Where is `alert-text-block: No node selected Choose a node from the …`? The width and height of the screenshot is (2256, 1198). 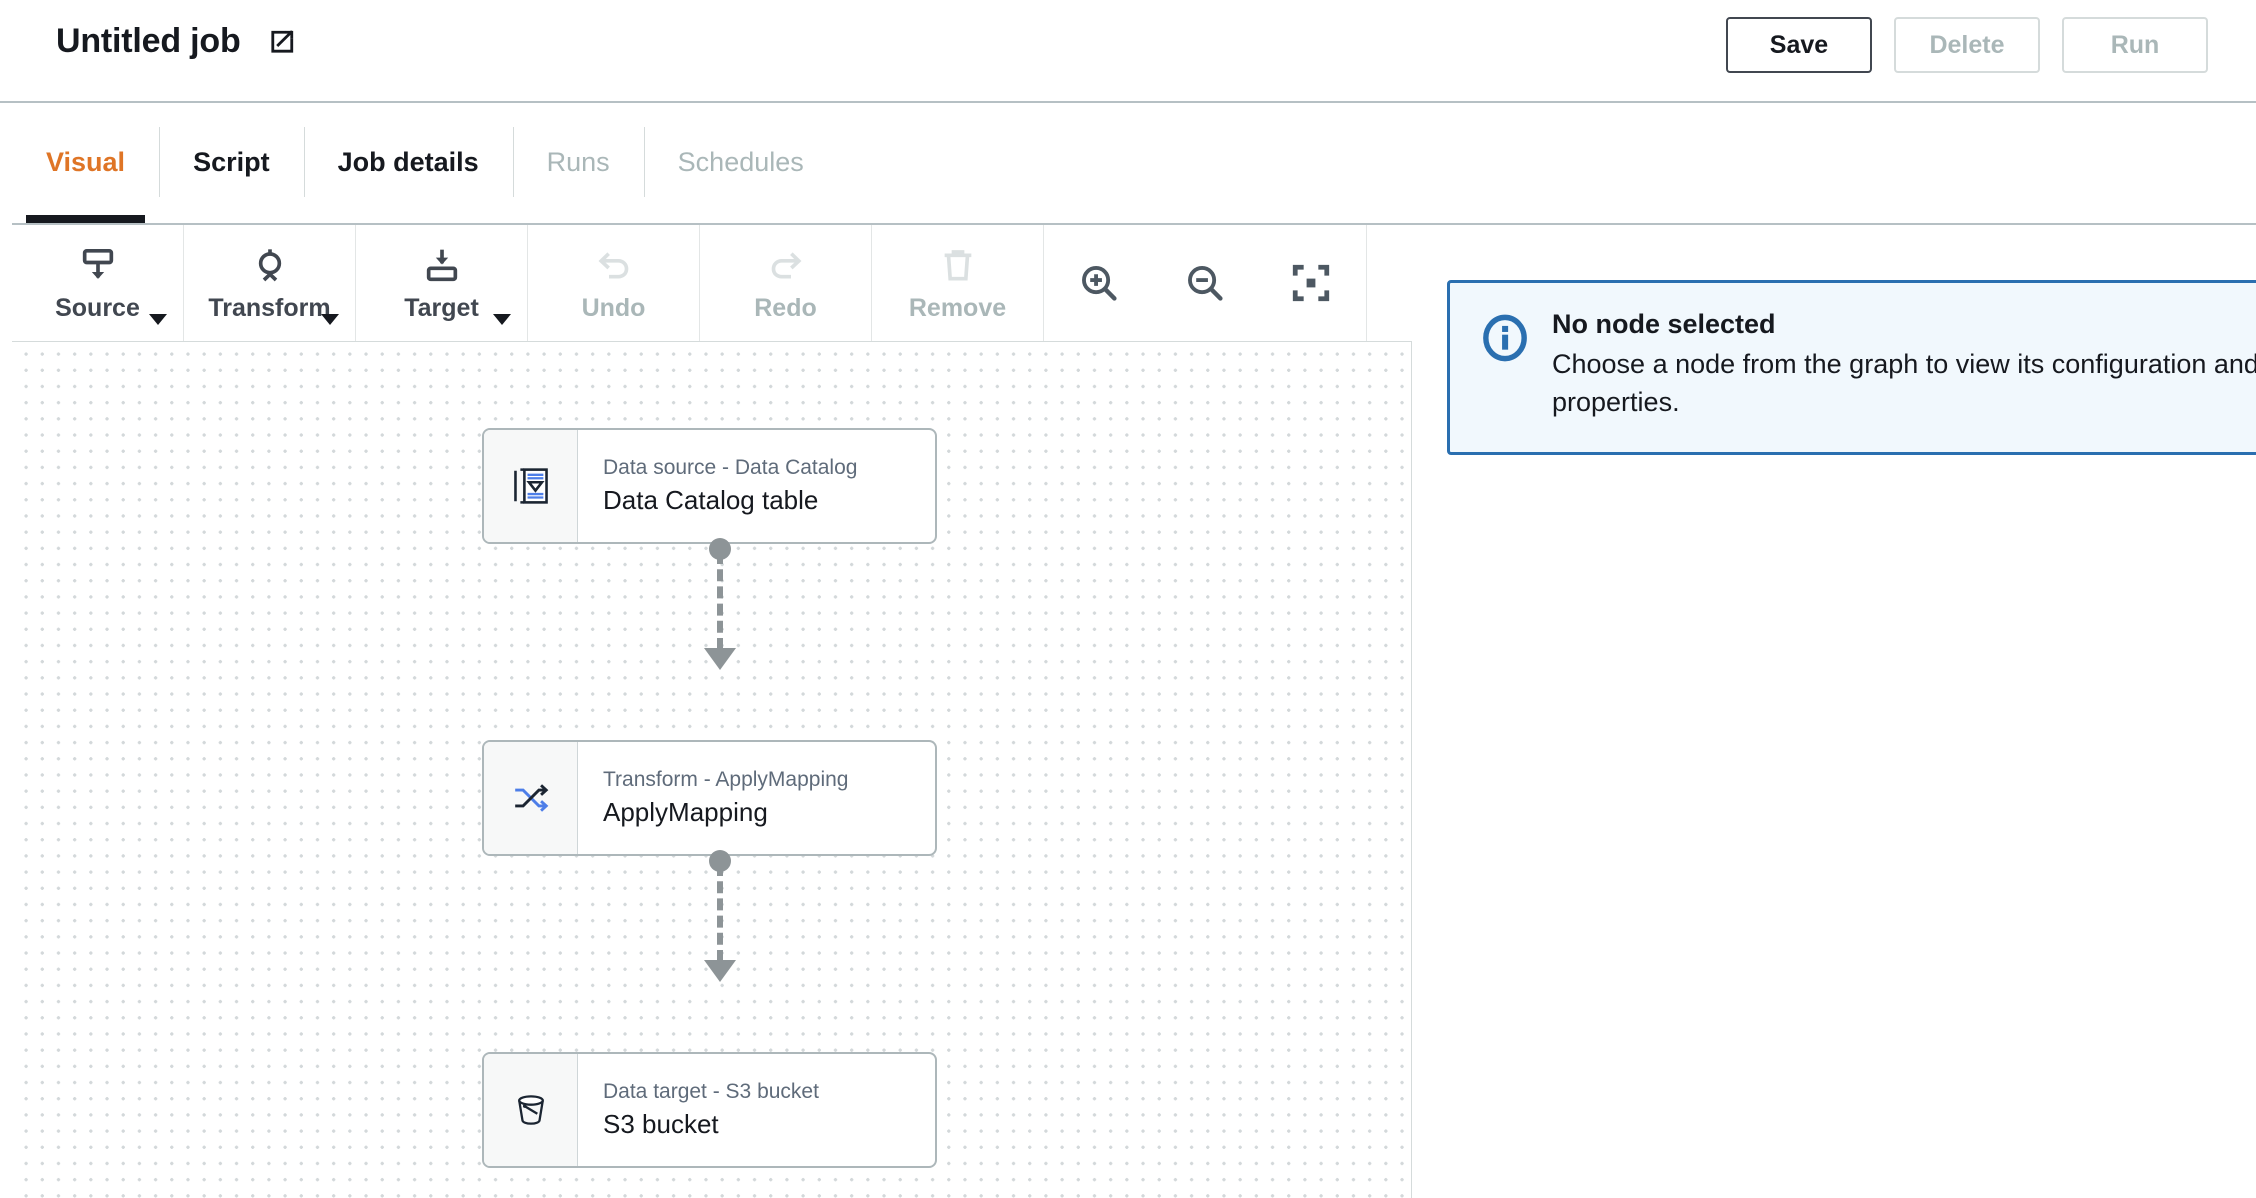 alert-text-block: No node selected Choose a node from the … is located at coordinates (1904, 365).